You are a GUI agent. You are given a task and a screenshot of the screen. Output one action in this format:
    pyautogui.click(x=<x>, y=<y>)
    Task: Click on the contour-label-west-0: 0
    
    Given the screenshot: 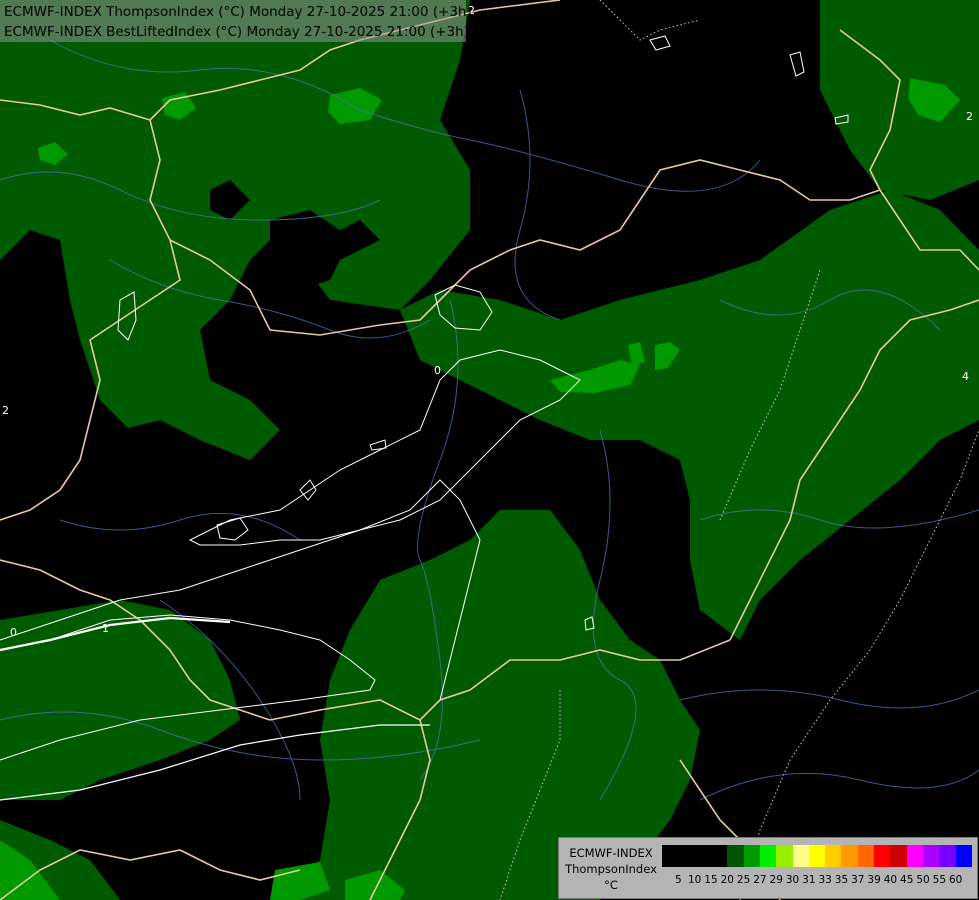 What is the action you would take?
    pyautogui.click(x=13, y=632)
    